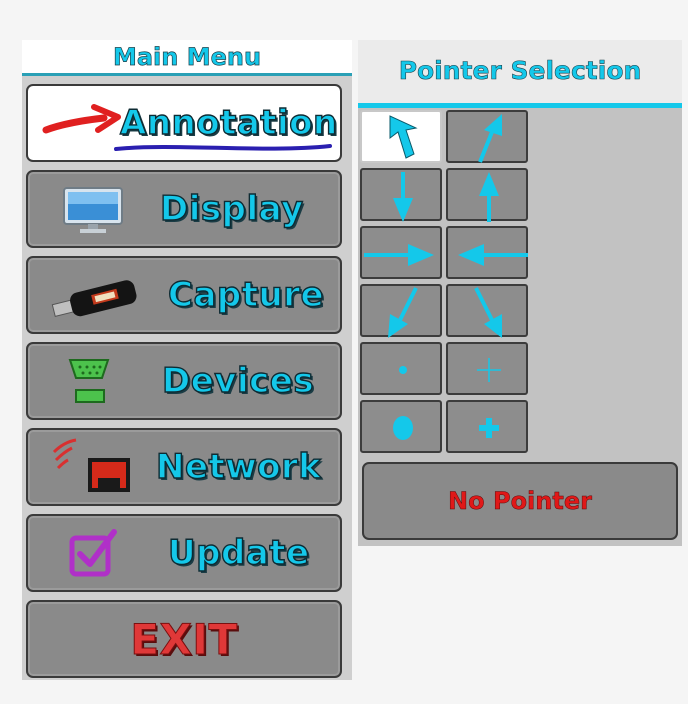 This screenshot has width=688, height=704. I want to click on exit-button: EXIT, so click(184, 639).